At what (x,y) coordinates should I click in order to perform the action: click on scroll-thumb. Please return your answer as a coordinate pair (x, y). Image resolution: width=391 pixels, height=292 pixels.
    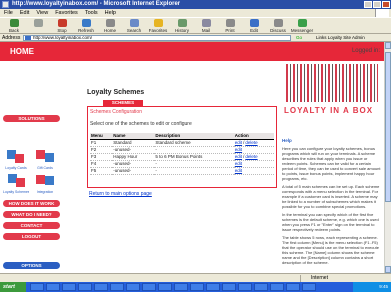
    Looking at the image, I should click on (388, 127).